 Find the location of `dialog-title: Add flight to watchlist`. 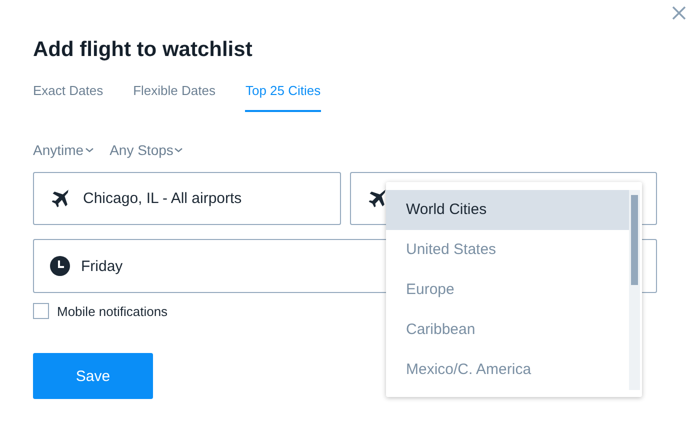

dialog-title: Add flight to watchlist is located at coordinates (143, 50).